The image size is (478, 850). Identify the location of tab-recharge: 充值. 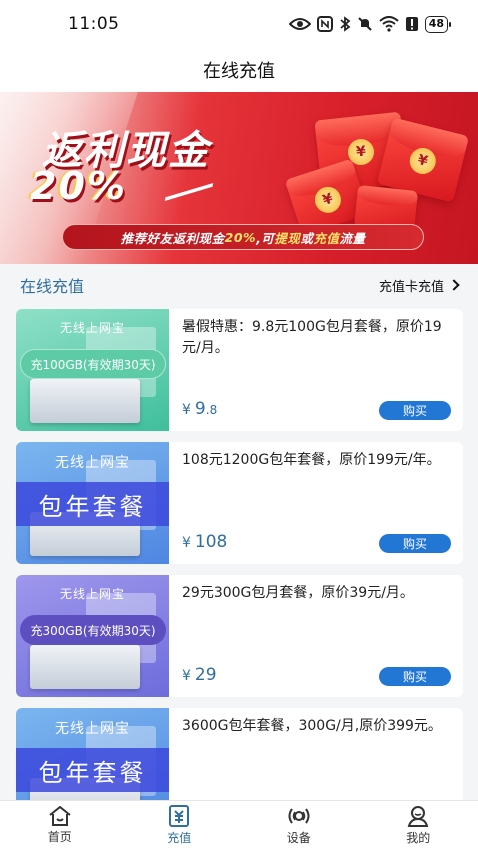
(180, 825).